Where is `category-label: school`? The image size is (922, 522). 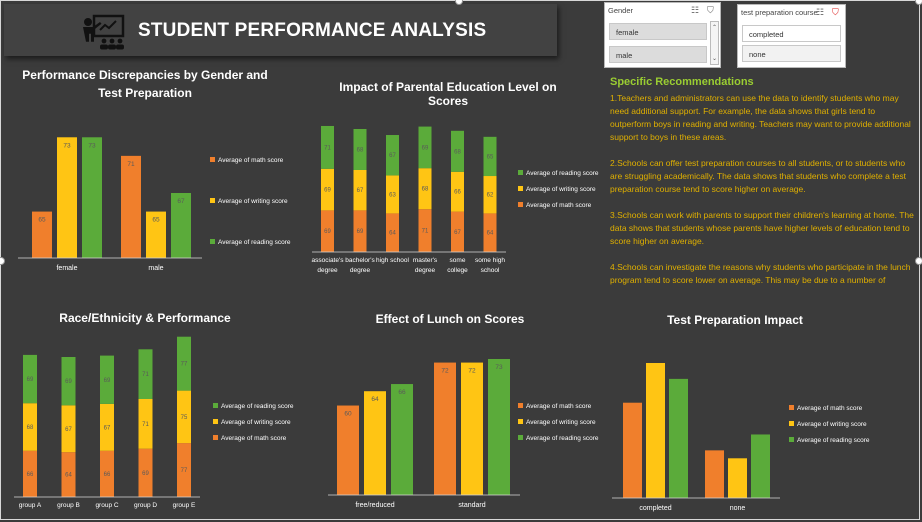
category-label: school is located at coordinates (490, 270).